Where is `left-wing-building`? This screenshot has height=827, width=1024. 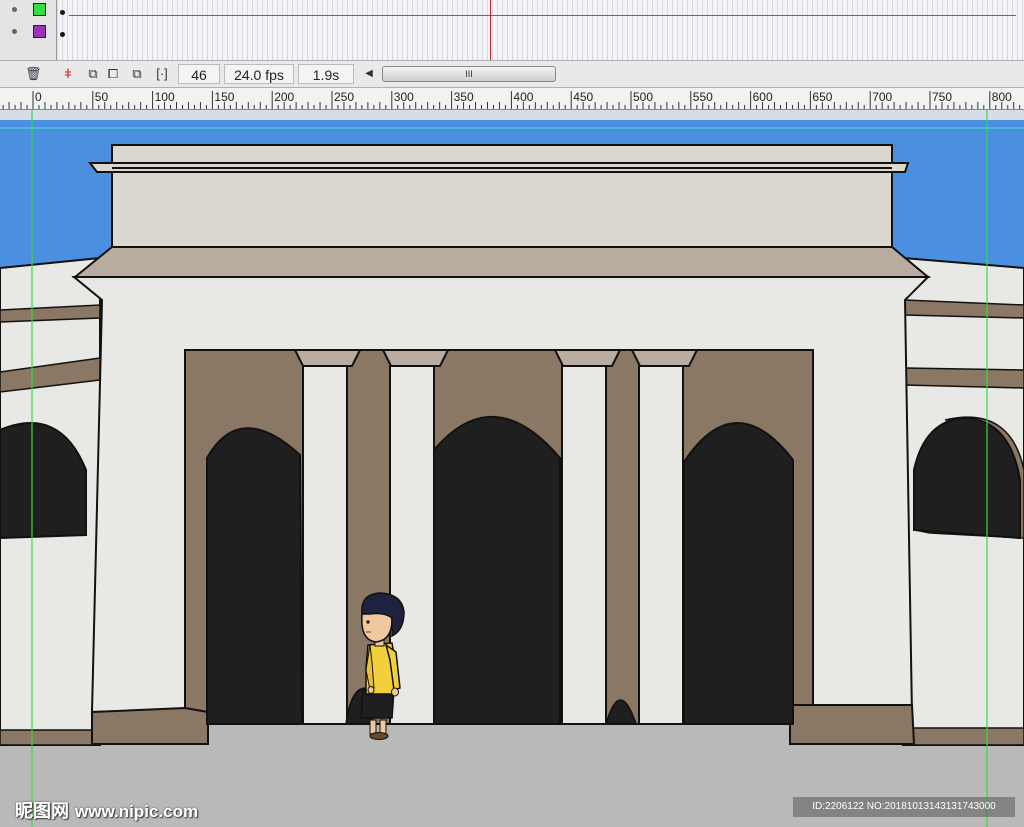
left-wing-building is located at coordinates (50, 501).